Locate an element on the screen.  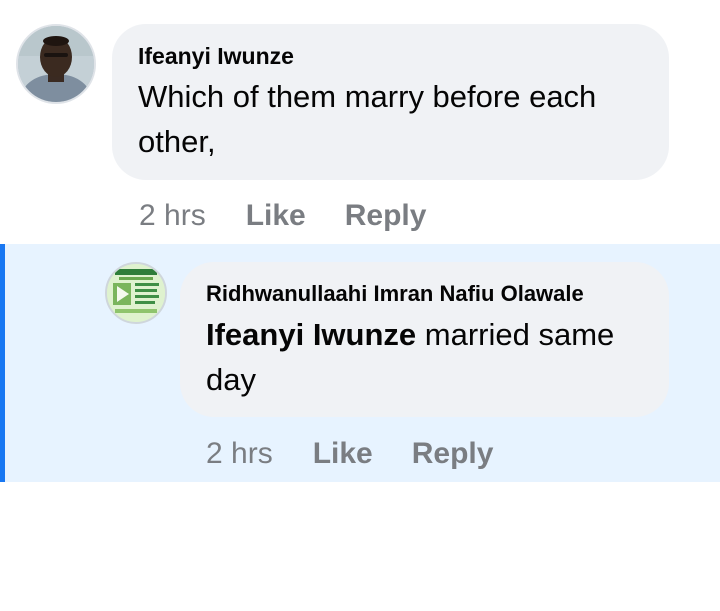
reply-timestamp: 2 hrs is located at coordinates (239, 454).